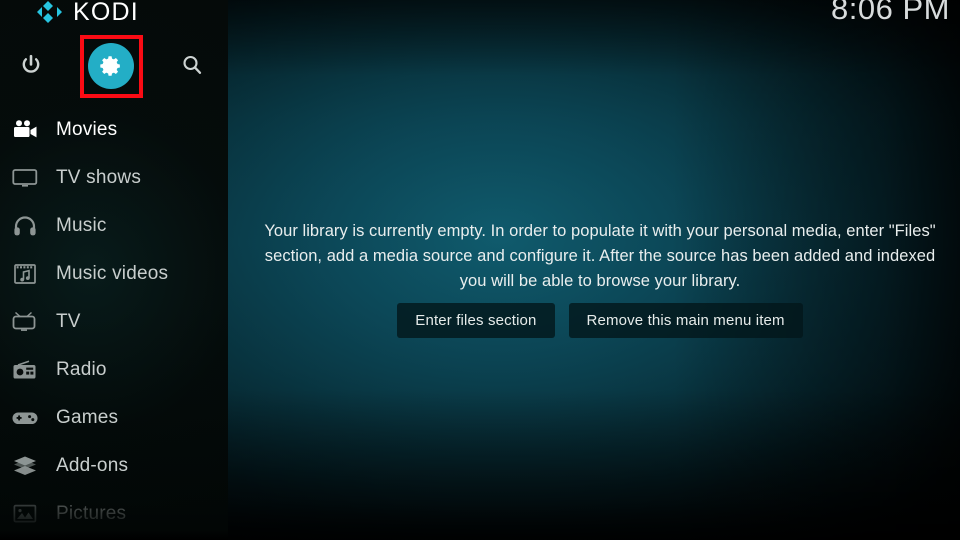 This screenshot has width=960, height=540. I want to click on sidebar-item-add-ons: Add-ons, so click(114, 466).